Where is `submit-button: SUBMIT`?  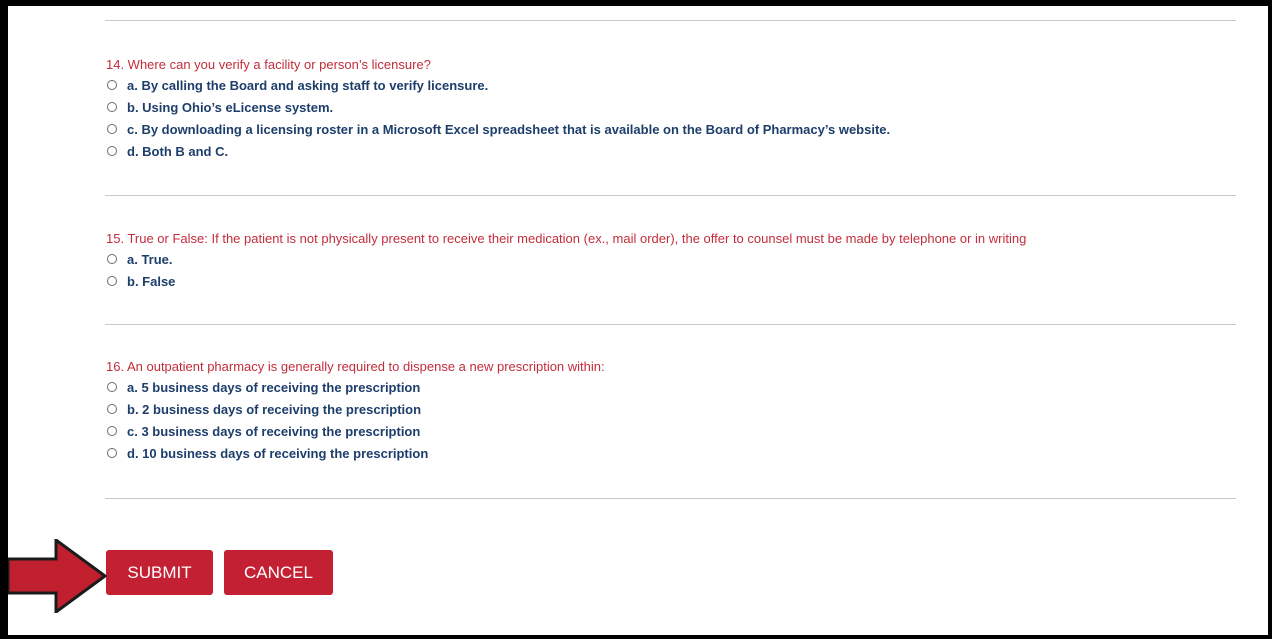
submit-button: SUBMIT is located at coordinates (159, 572).